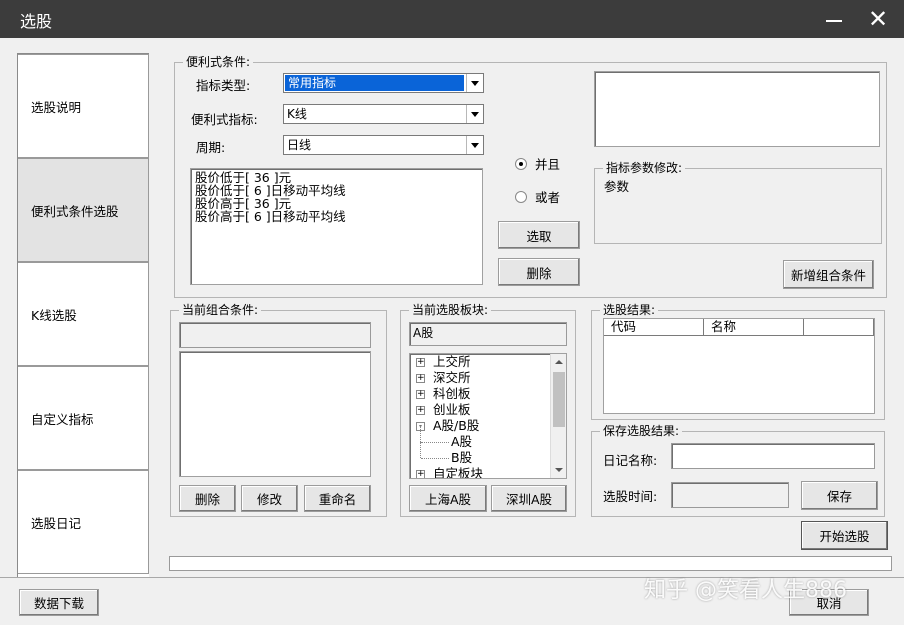 The width and height of the screenshot is (904, 625). I want to click on column-header-code: 代码, so click(654, 327).